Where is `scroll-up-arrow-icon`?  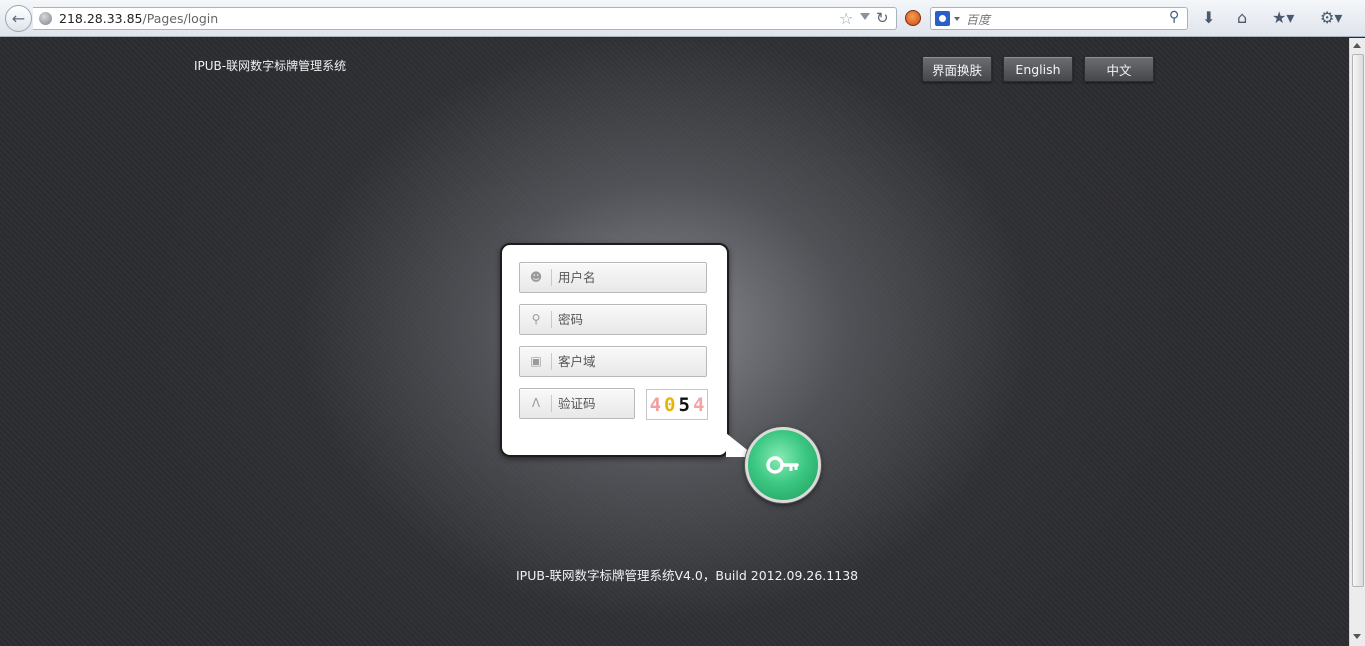
scroll-up-arrow-icon is located at coordinates (1357, 45).